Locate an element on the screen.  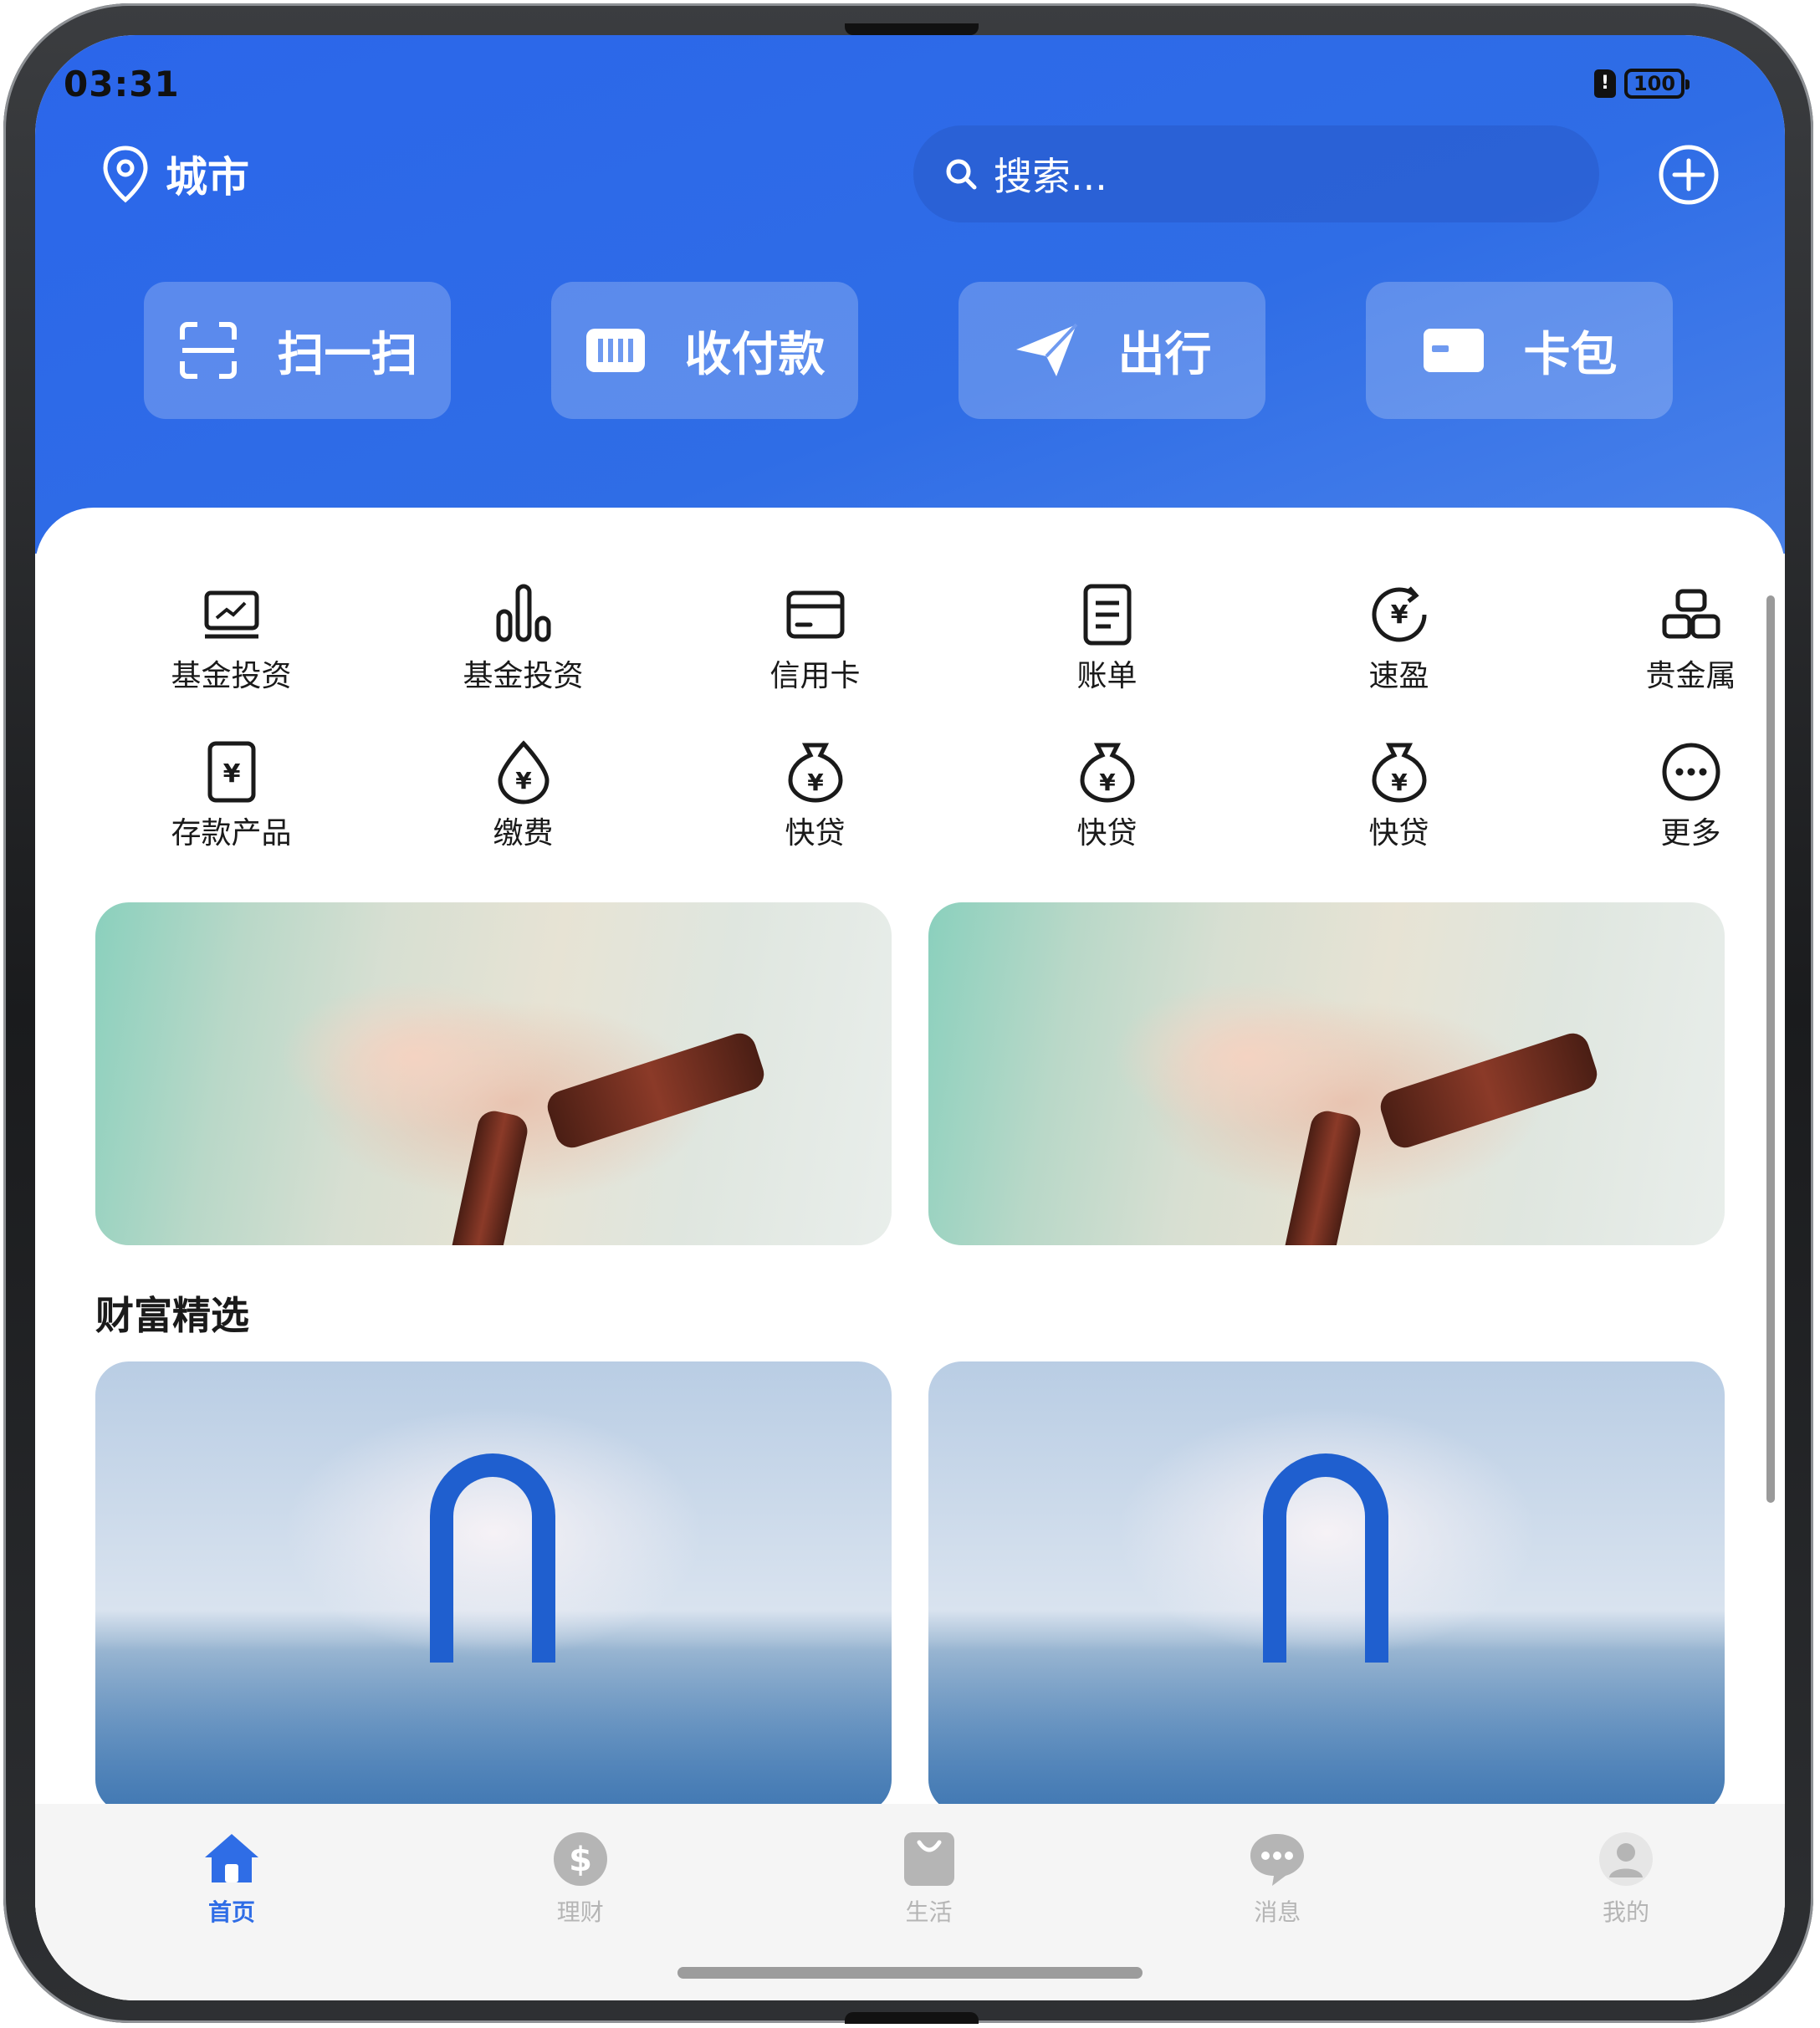
quick-action-payment: 收付款 is located at coordinates (704, 350).